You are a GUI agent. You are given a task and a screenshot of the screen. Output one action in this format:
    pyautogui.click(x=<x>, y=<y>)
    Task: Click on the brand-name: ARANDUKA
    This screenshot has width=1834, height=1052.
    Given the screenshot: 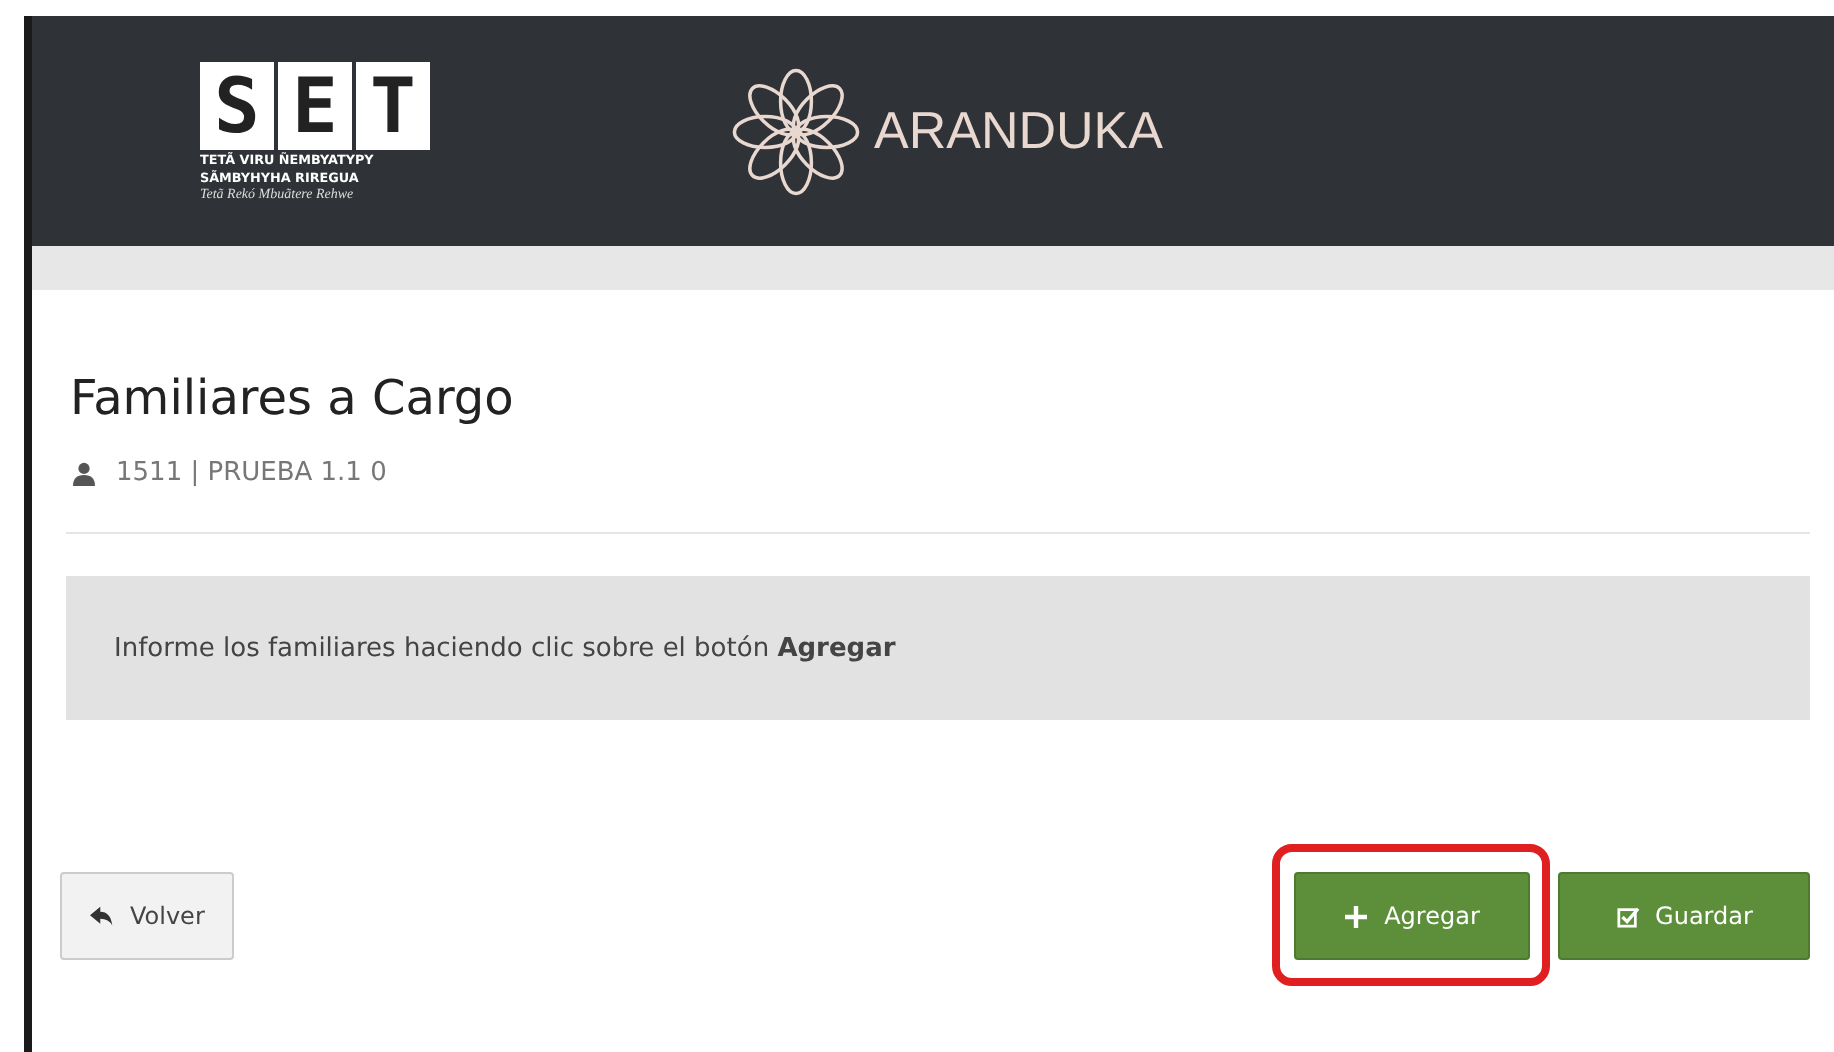 What is the action you would take?
    pyautogui.click(x=1018, y=131)
    